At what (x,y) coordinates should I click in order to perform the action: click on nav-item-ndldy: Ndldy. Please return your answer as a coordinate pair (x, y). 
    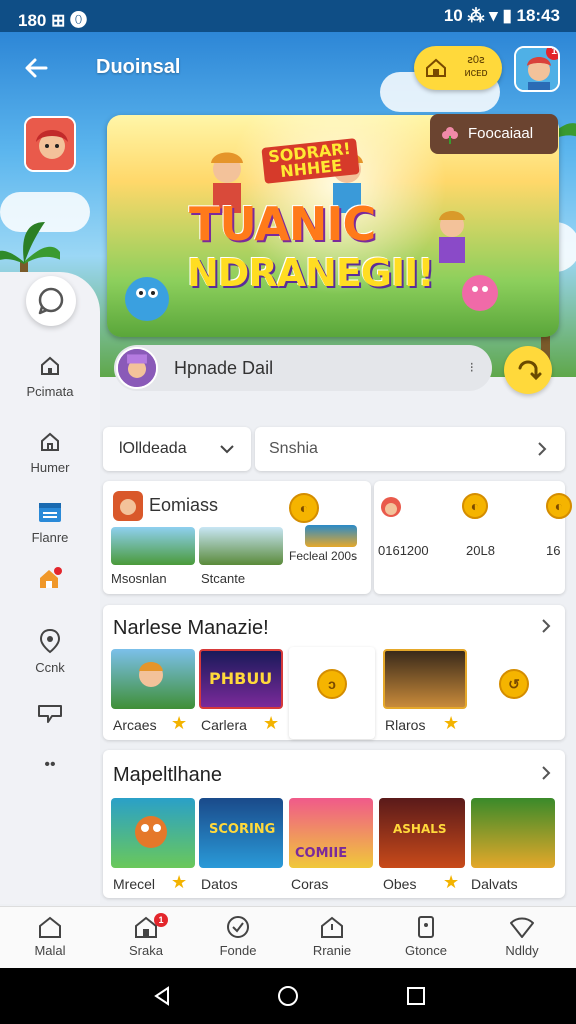
    Looking at the image, I should click on (522, 938).